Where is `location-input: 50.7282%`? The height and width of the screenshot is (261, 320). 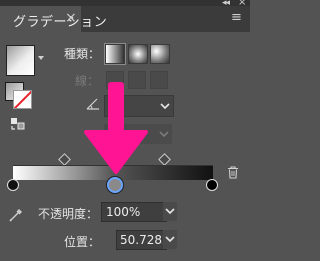 location-input: 50.7282% is located at coordinates (141, 240).